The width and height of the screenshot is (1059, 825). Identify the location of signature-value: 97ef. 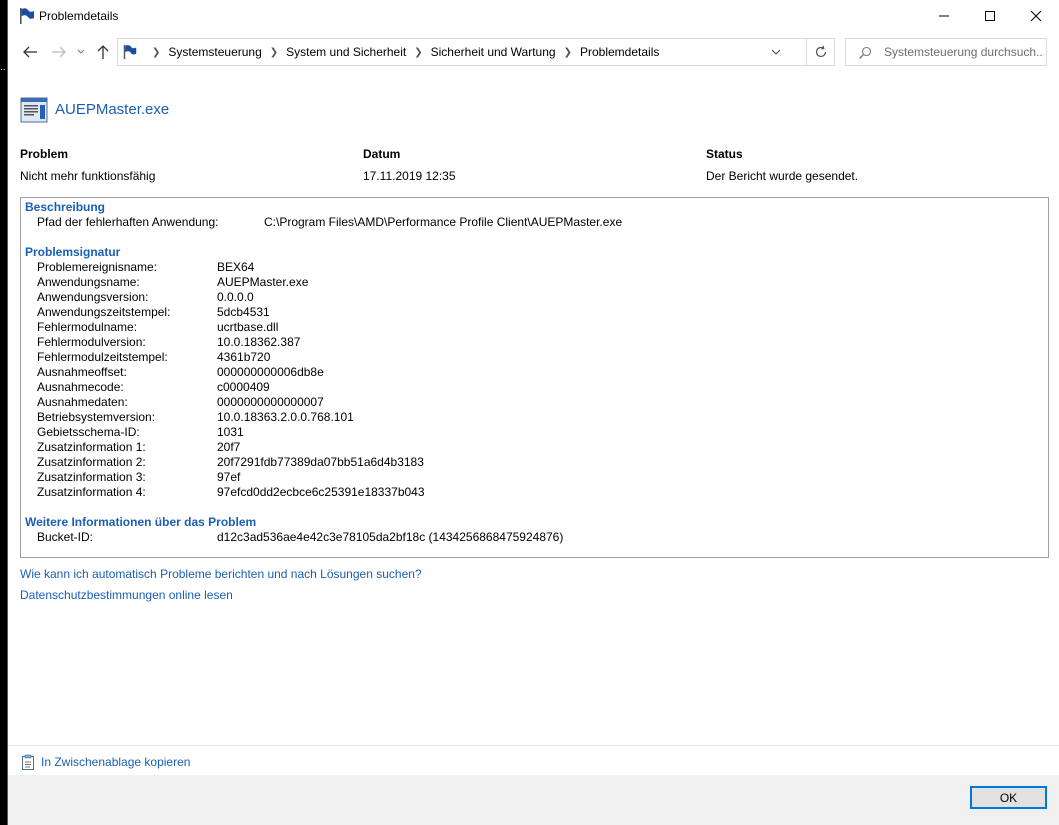
(229, 477).